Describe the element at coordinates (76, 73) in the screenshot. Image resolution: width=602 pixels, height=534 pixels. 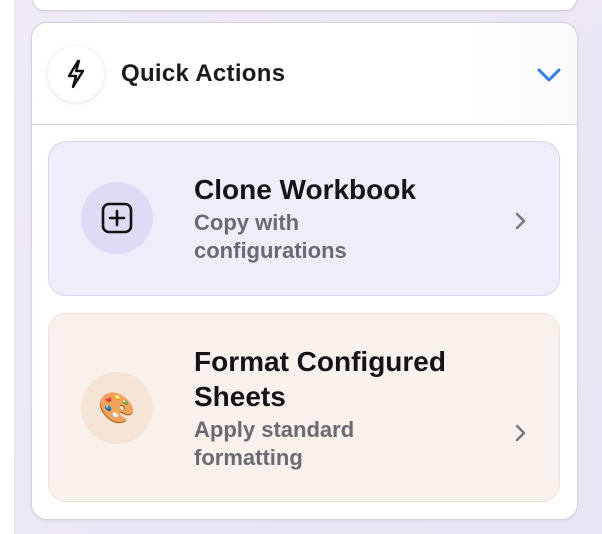
I see `lightning-bolt-icon` at that location.